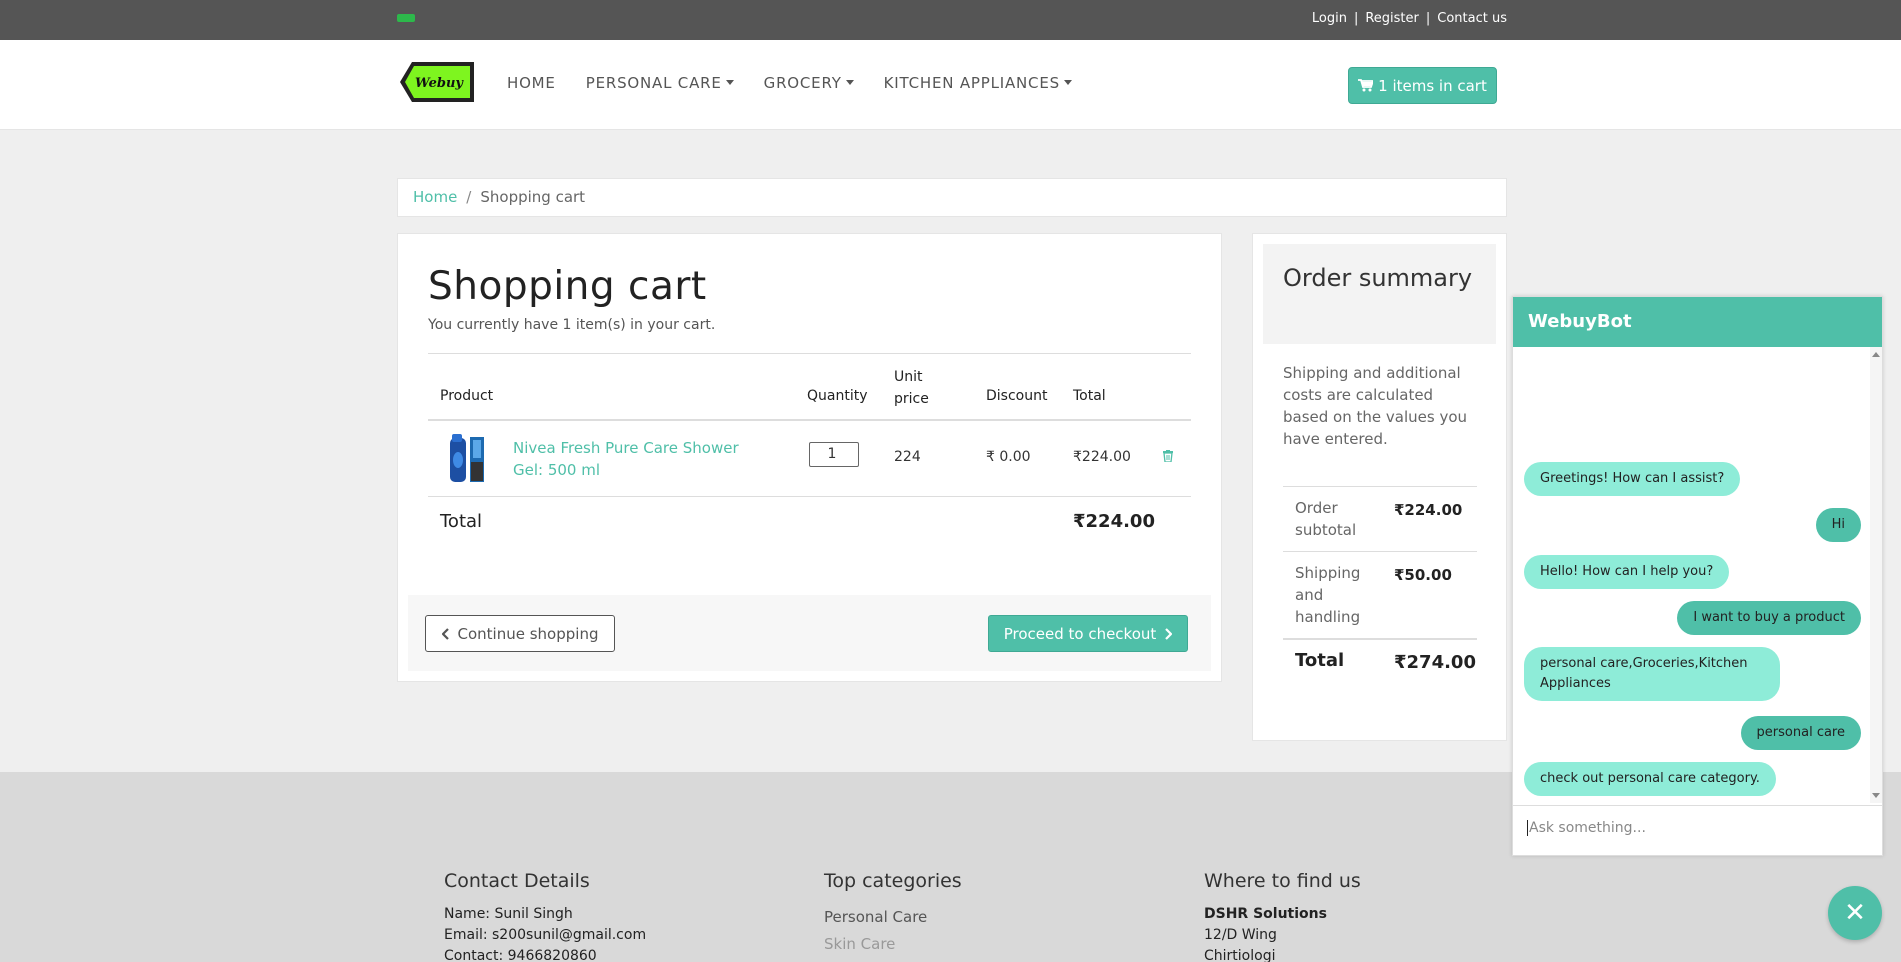 The width and height of the screenshot is (1901, 962). I want to click on cart-button: 1 items in cart, so click(1422, 85).